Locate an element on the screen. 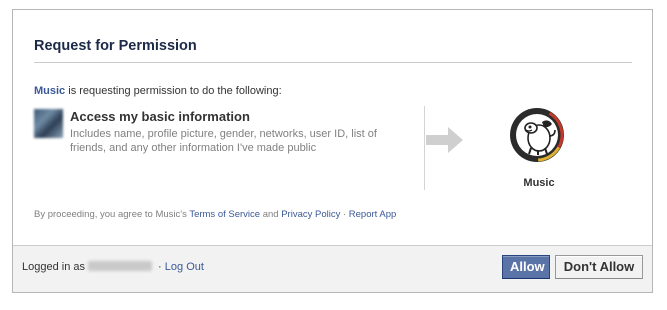 The height and width of the screenshot is (310, 667). allow-button: Allow is located at coordinates (526, 267).